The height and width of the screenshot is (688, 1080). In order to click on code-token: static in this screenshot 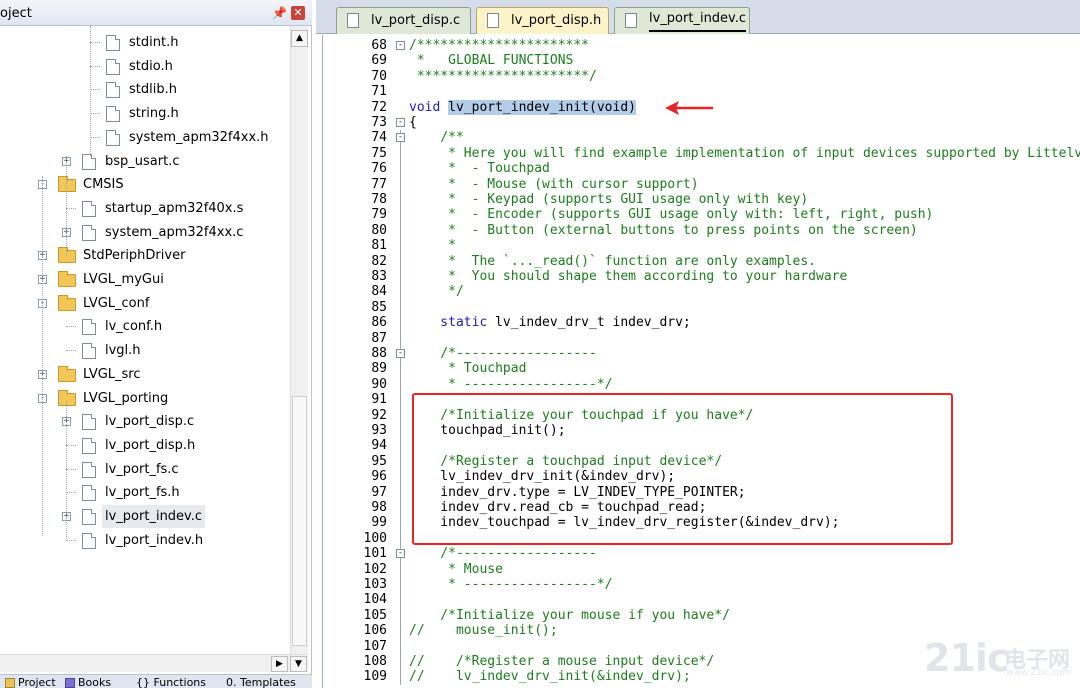, I will do `click(452, 323)`.